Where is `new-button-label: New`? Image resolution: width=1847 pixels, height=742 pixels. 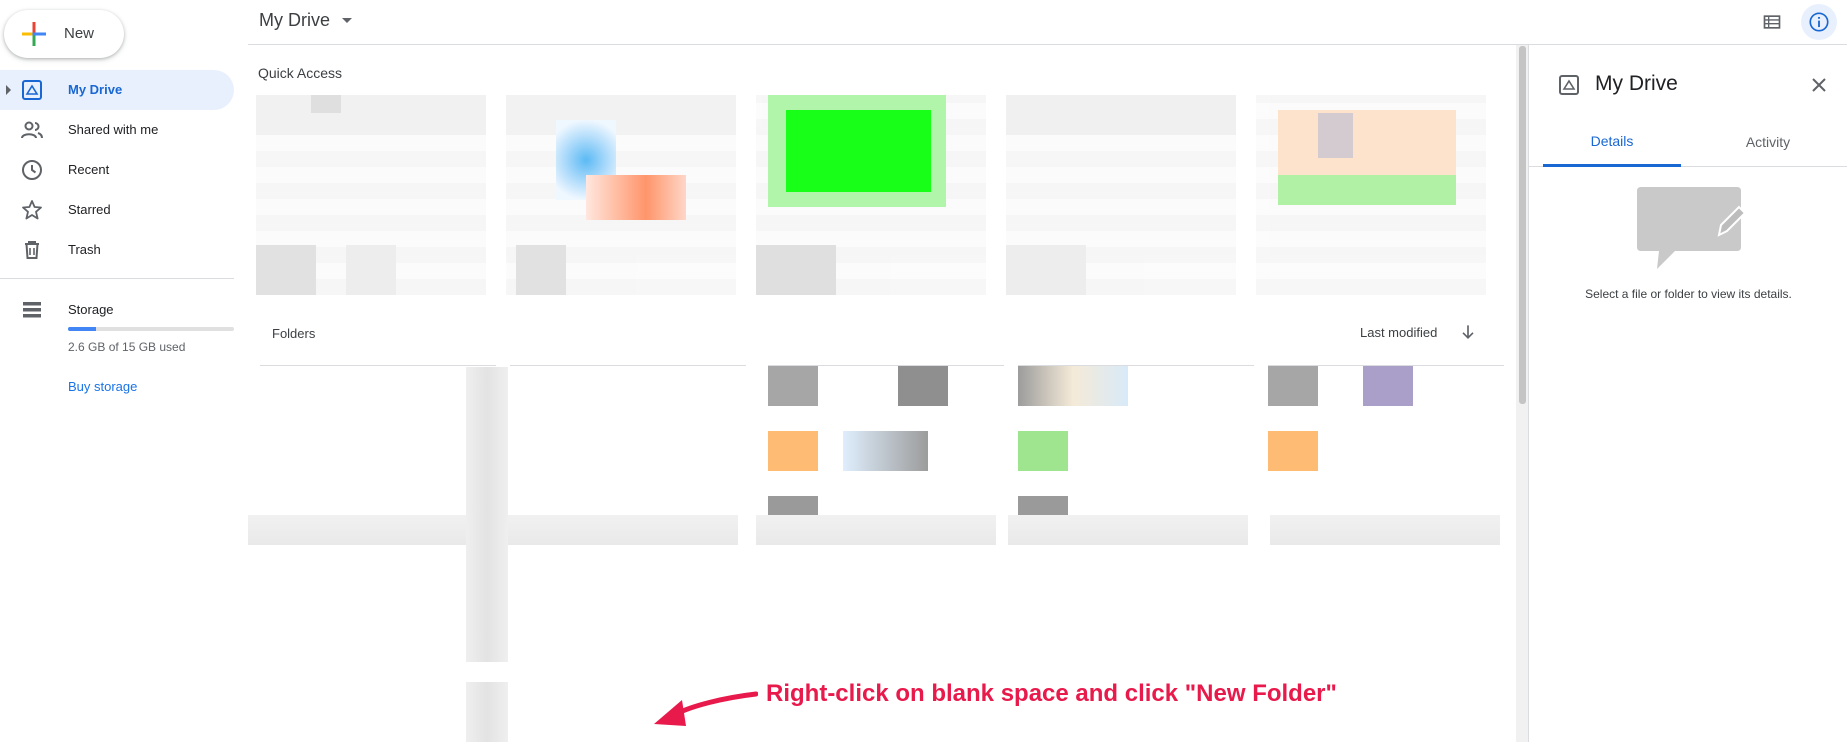 new-button-label: New is located at coordinates (79, 33).